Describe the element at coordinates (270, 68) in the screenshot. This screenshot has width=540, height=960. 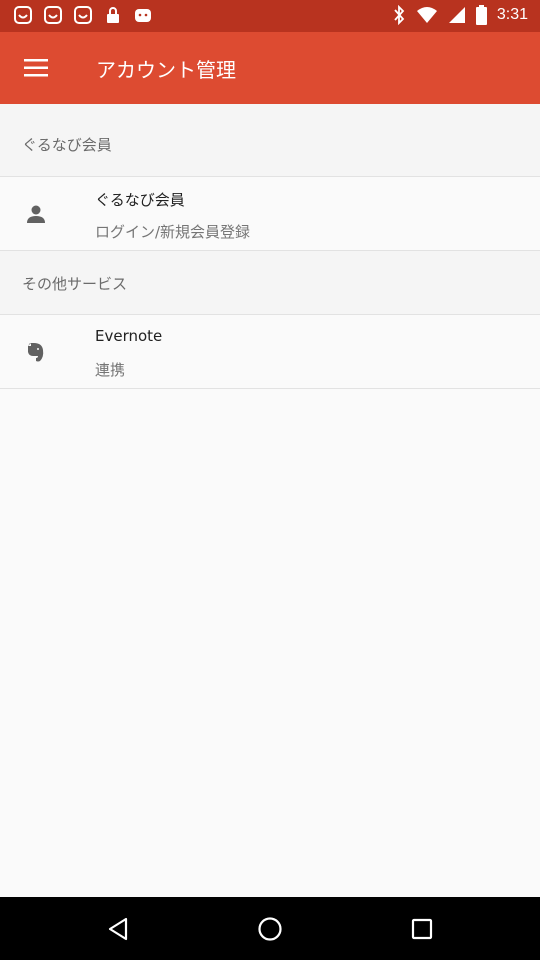
I see `app-bar: アカウント管理` at that location.